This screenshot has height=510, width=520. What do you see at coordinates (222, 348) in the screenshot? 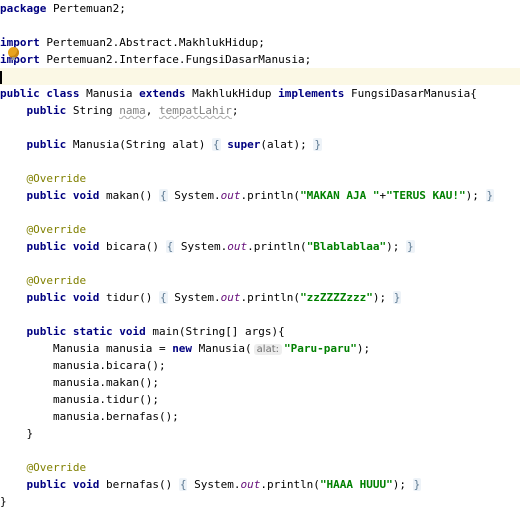
I see `code-token: Manusia(` at bounding box center [222, 348].